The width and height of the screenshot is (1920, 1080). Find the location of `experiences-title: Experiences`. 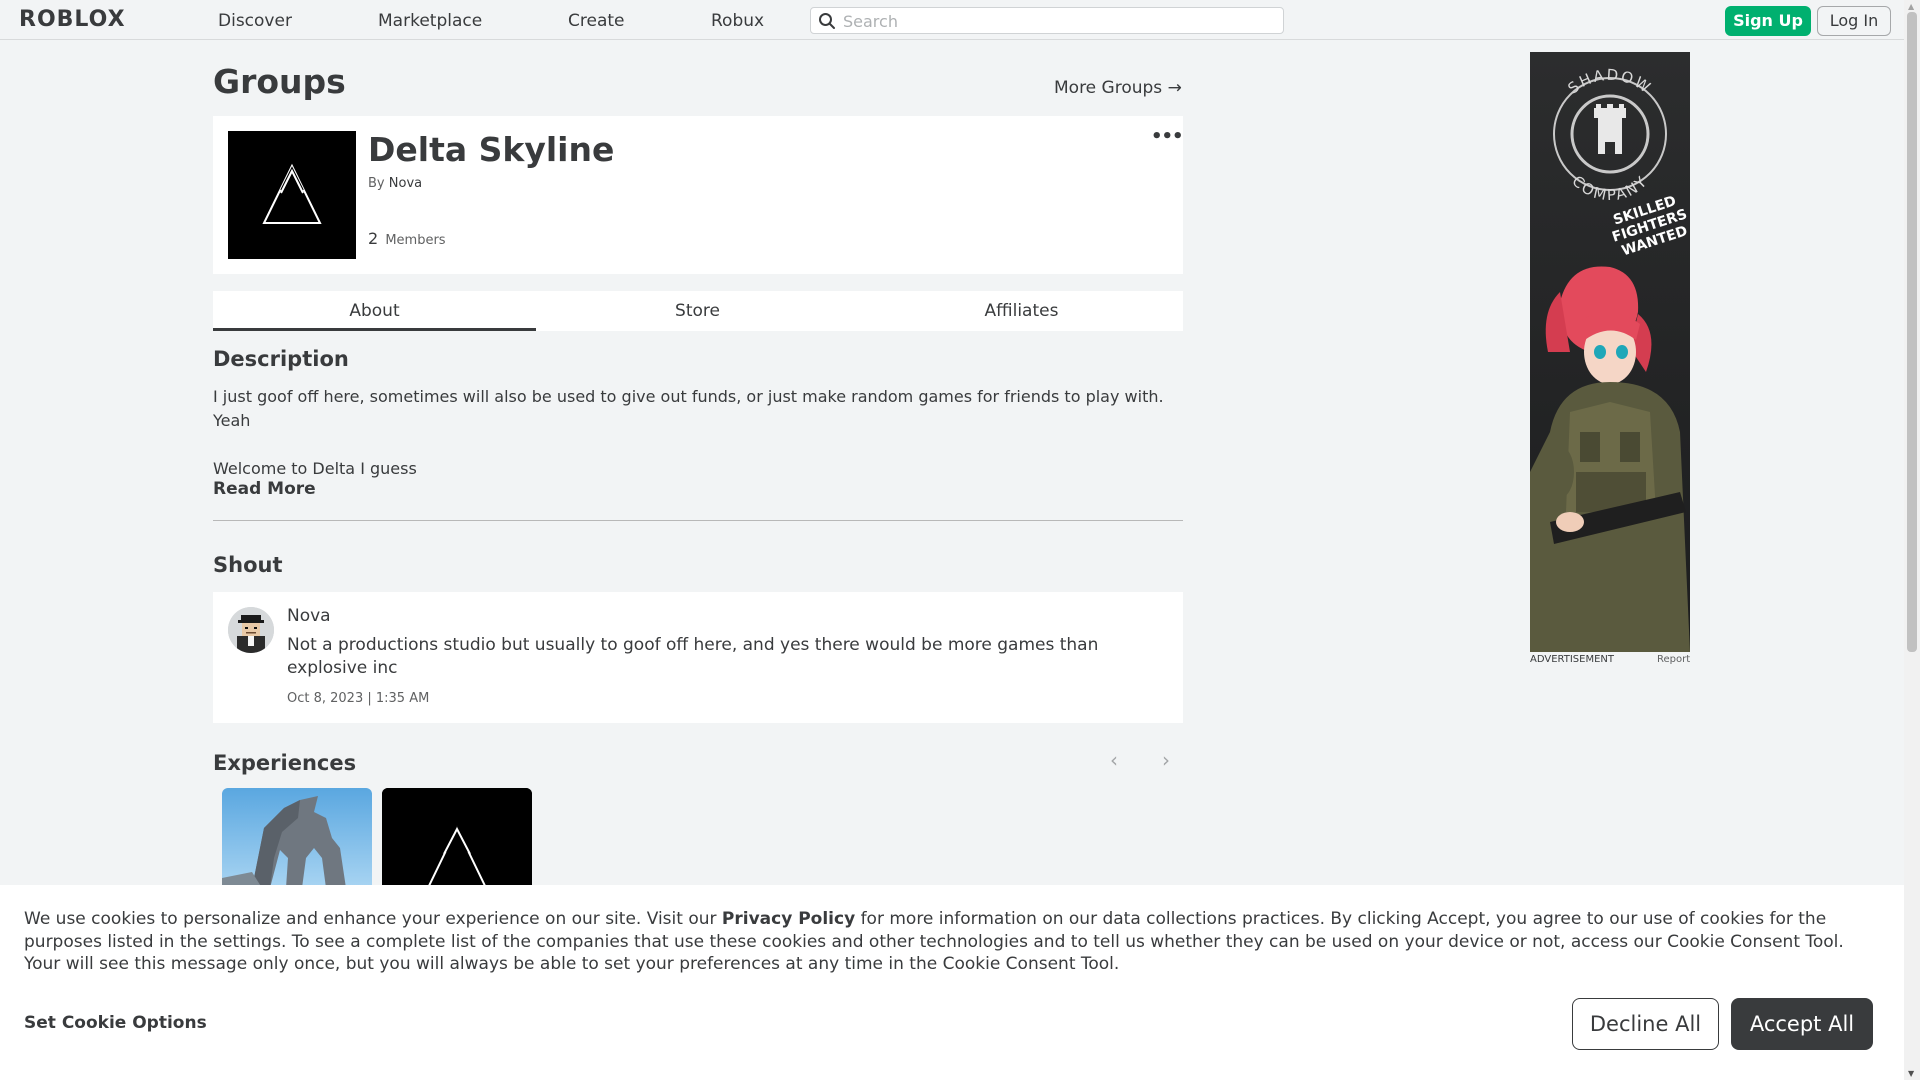

experiences-title: Experiences is located at coordinates (285, 763).